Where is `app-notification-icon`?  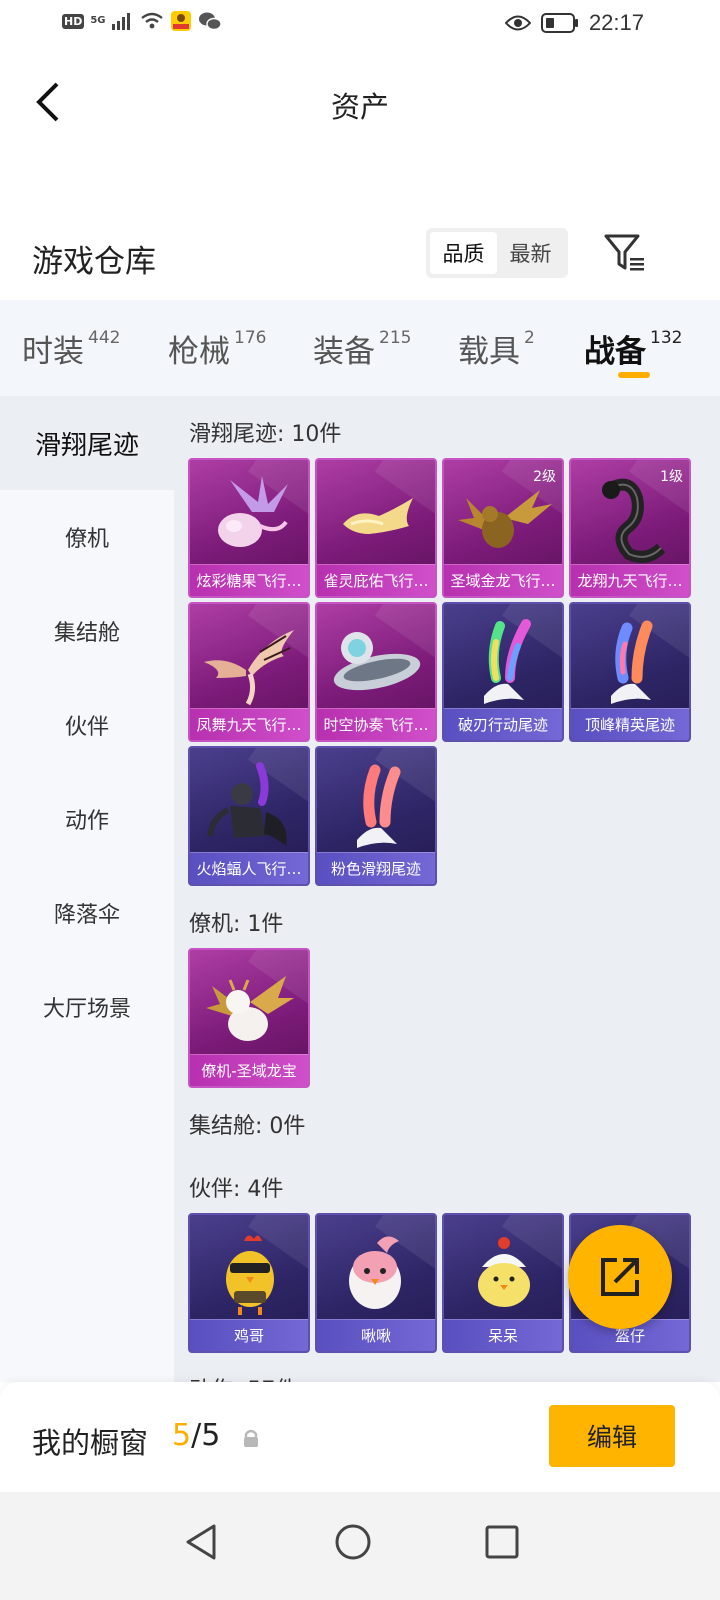
app-notification-icon is located at coordinates (180, 21).